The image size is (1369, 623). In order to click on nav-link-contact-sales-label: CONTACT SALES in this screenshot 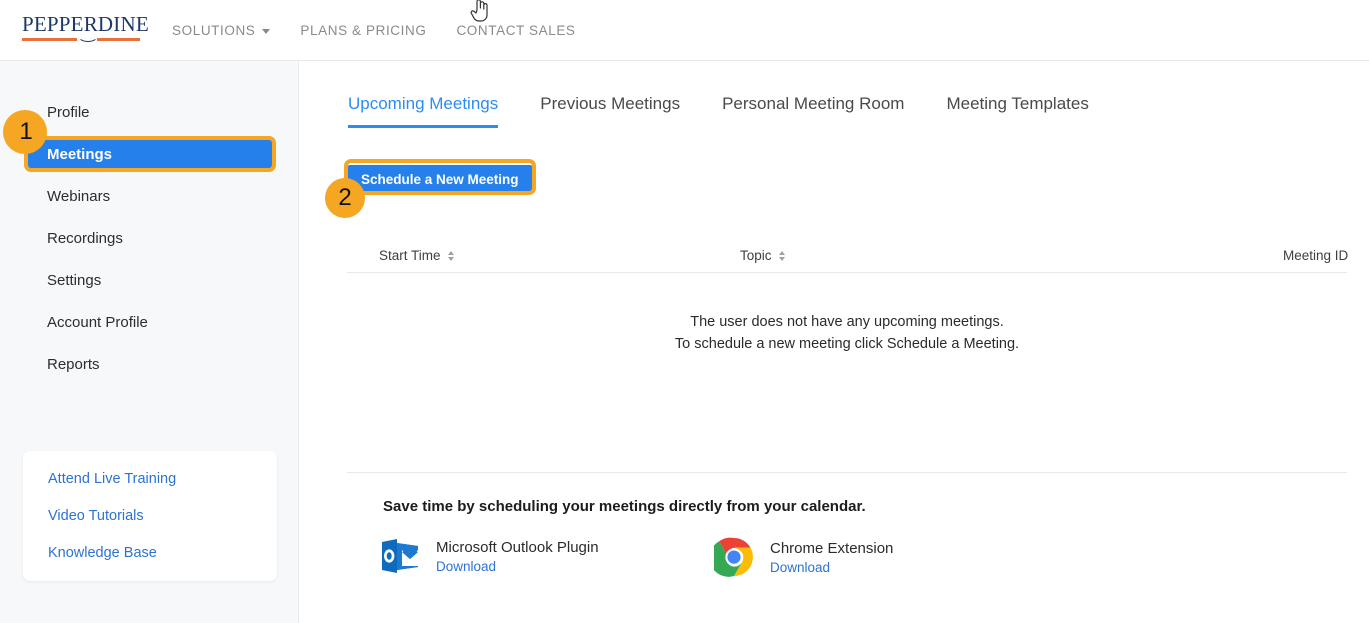, I will do `click(516, 30)`.